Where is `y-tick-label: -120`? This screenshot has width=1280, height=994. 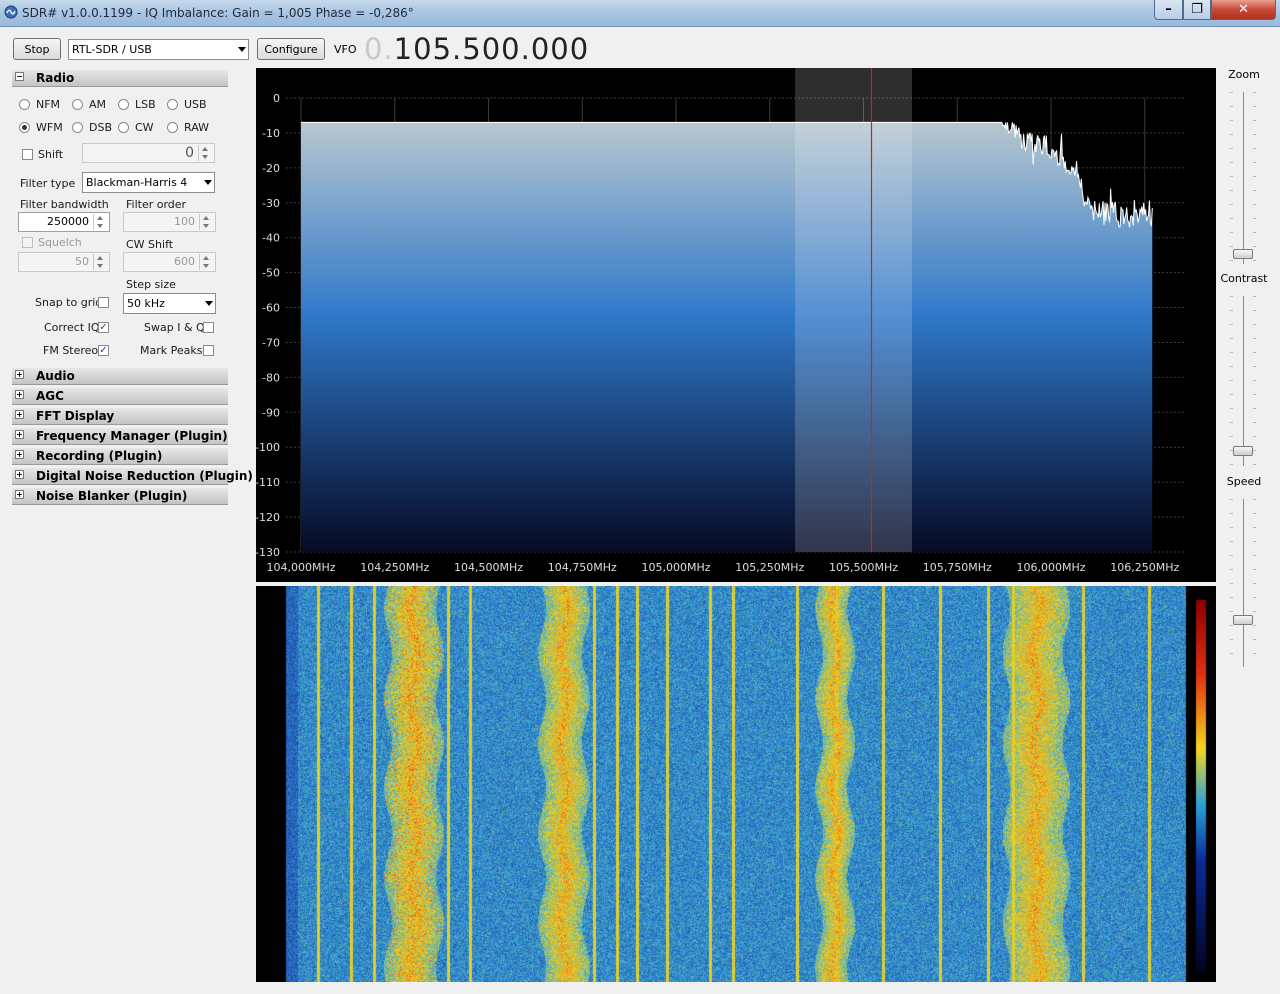
y-tick-label: -120 is located at coordinates (268, 517).